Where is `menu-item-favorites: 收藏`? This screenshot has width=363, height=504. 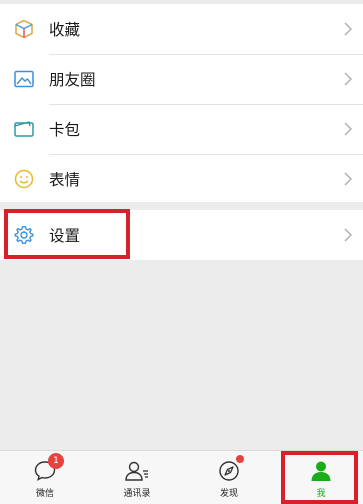 menu-item-favorites: 收藏 is located at coordinates (181, 29).